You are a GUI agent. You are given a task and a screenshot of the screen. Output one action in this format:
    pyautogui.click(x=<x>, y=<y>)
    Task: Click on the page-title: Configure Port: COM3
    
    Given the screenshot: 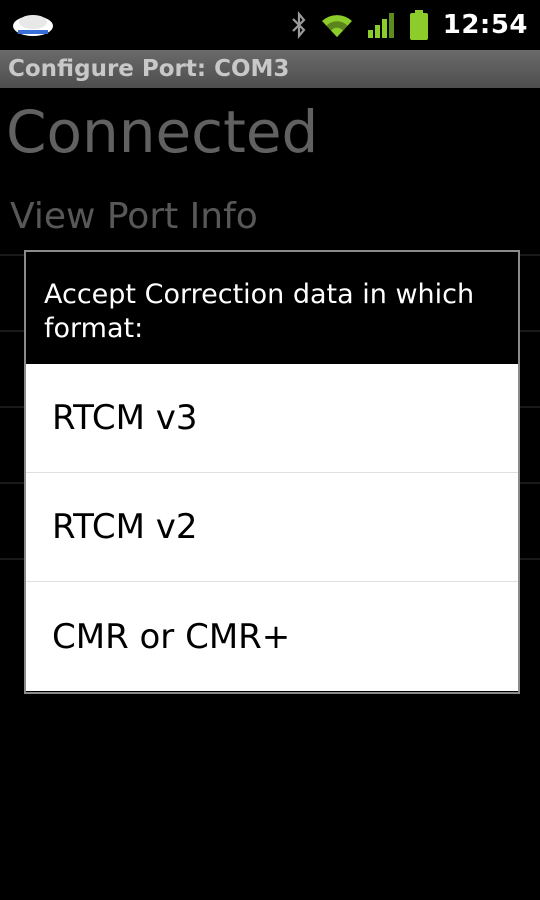 What is the action you would take?
    pyautogui.click(x=149, y=69)
    